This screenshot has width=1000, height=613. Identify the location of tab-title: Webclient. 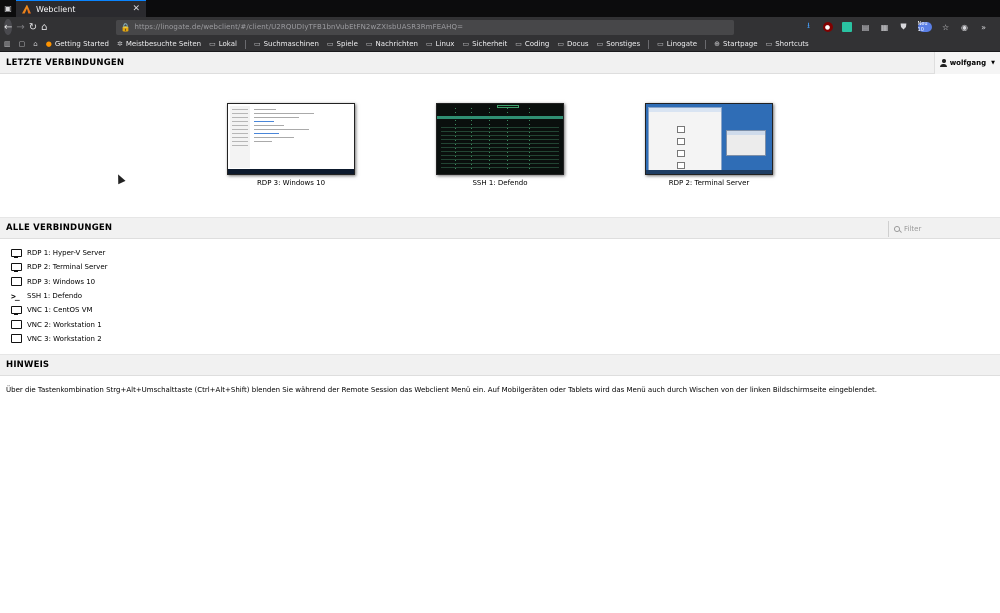
(56, 9).